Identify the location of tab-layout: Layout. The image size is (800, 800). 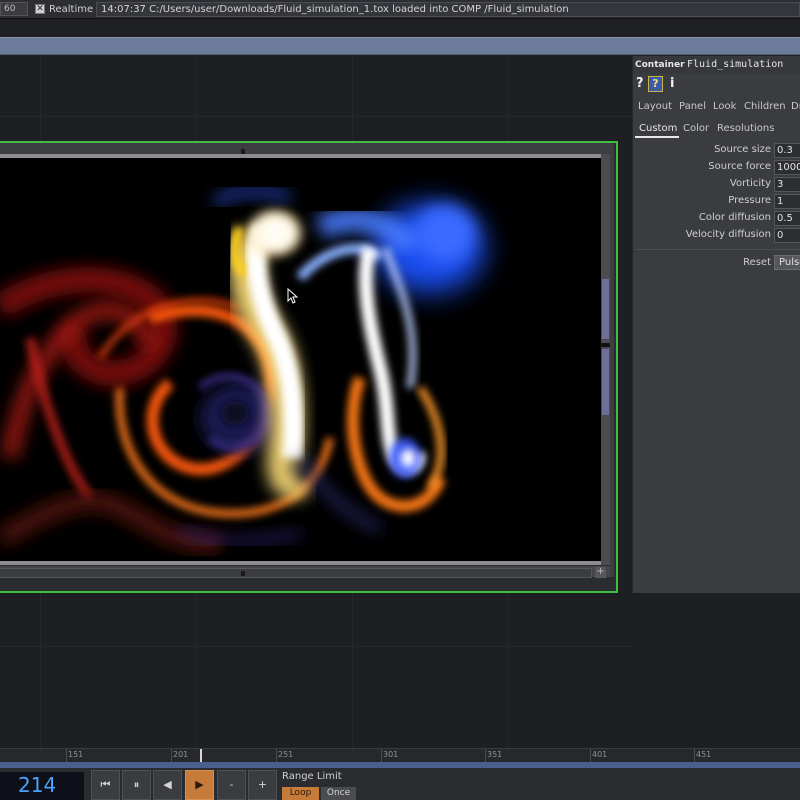
(655, 106).